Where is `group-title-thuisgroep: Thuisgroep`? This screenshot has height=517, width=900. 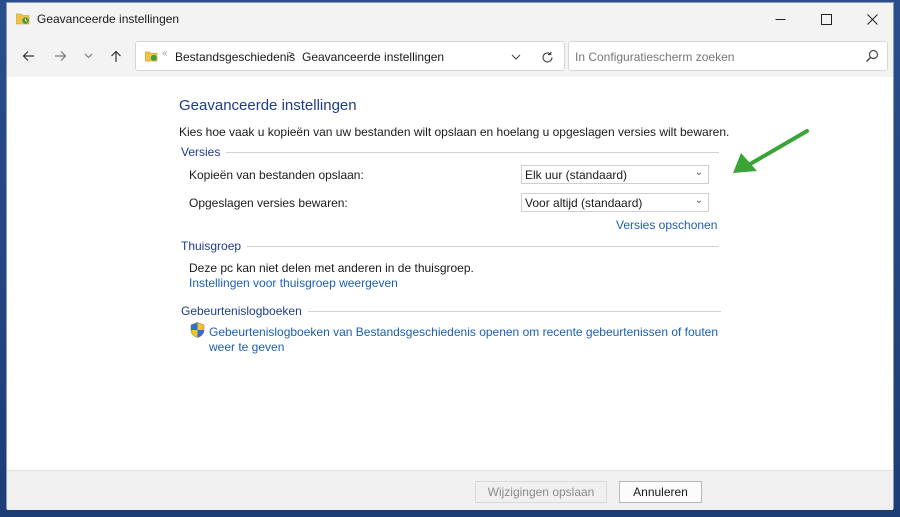 group-title-thuisgroep: Thuisgroep is located at coordinates (211, 246).